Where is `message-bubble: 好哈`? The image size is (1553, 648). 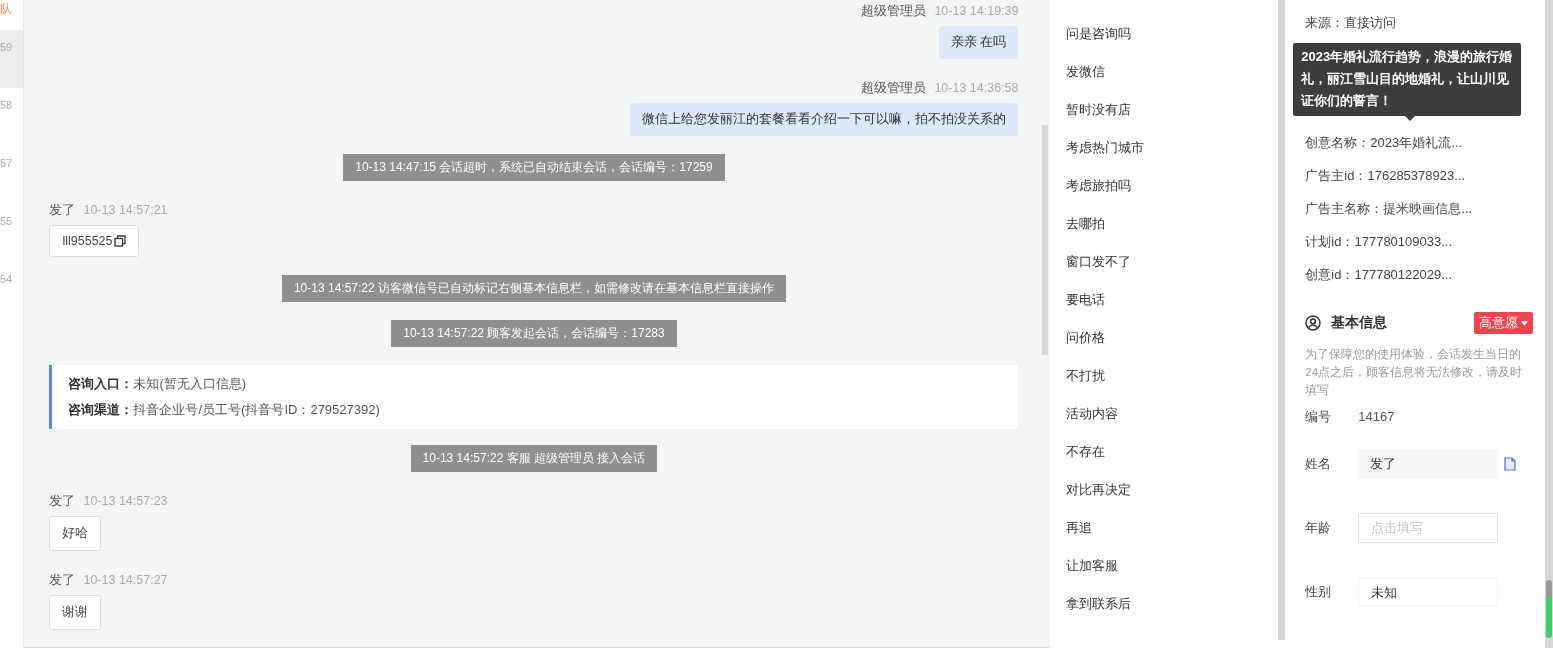 message-bubble: 好哈 is located at coordinates (75, 533).